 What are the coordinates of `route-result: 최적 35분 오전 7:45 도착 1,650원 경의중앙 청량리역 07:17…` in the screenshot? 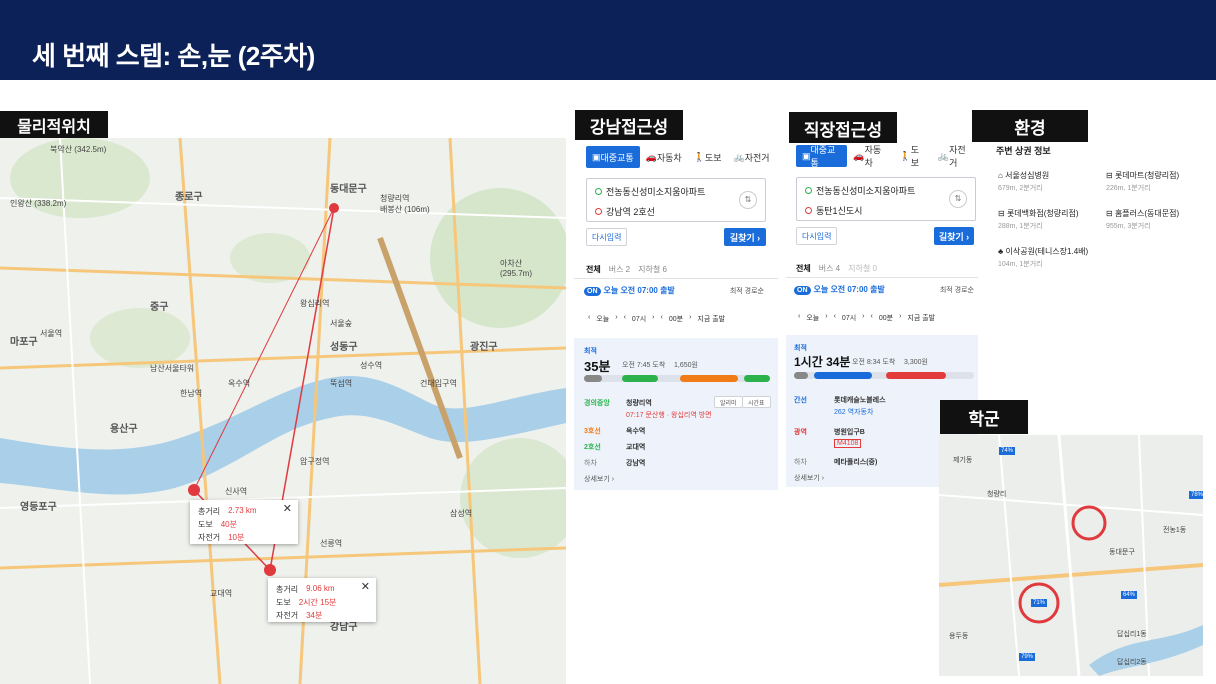 It's located at (676, 414).